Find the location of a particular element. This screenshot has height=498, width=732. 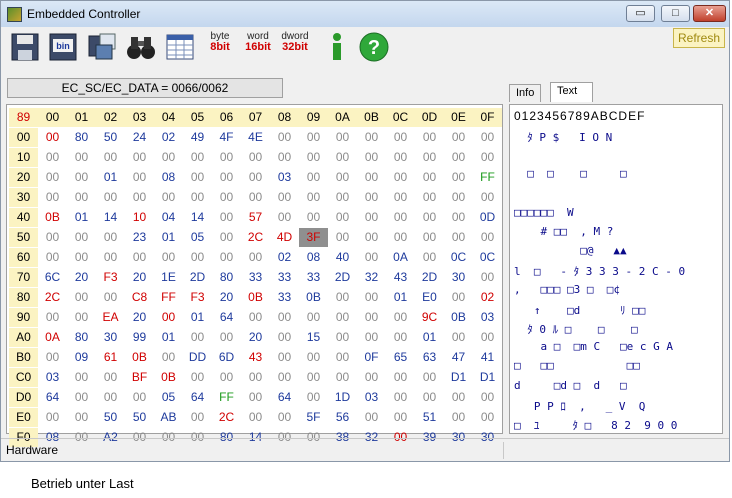

minimize-button: ▭ is located at coordinates (640, 13).